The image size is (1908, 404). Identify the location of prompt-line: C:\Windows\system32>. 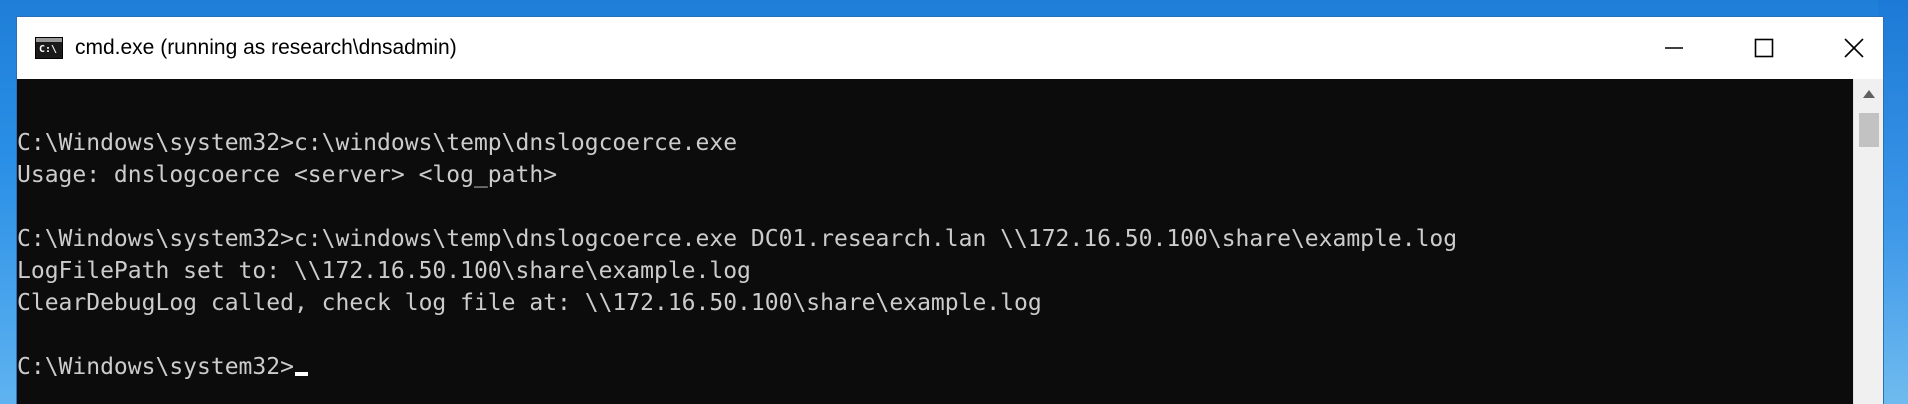
(162, 367).